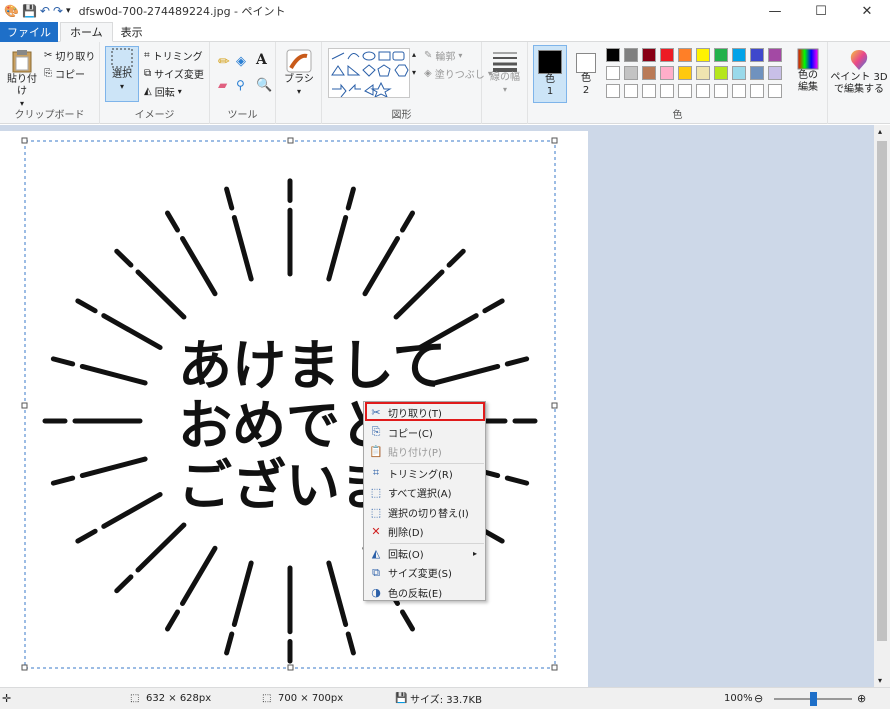 Image resolution: width=890 pixels, height=709 pixels. What do you see at coordinates (29, 11) in the screenshot?
I see `save-icon: 💾` at bounding box center [29, 11].